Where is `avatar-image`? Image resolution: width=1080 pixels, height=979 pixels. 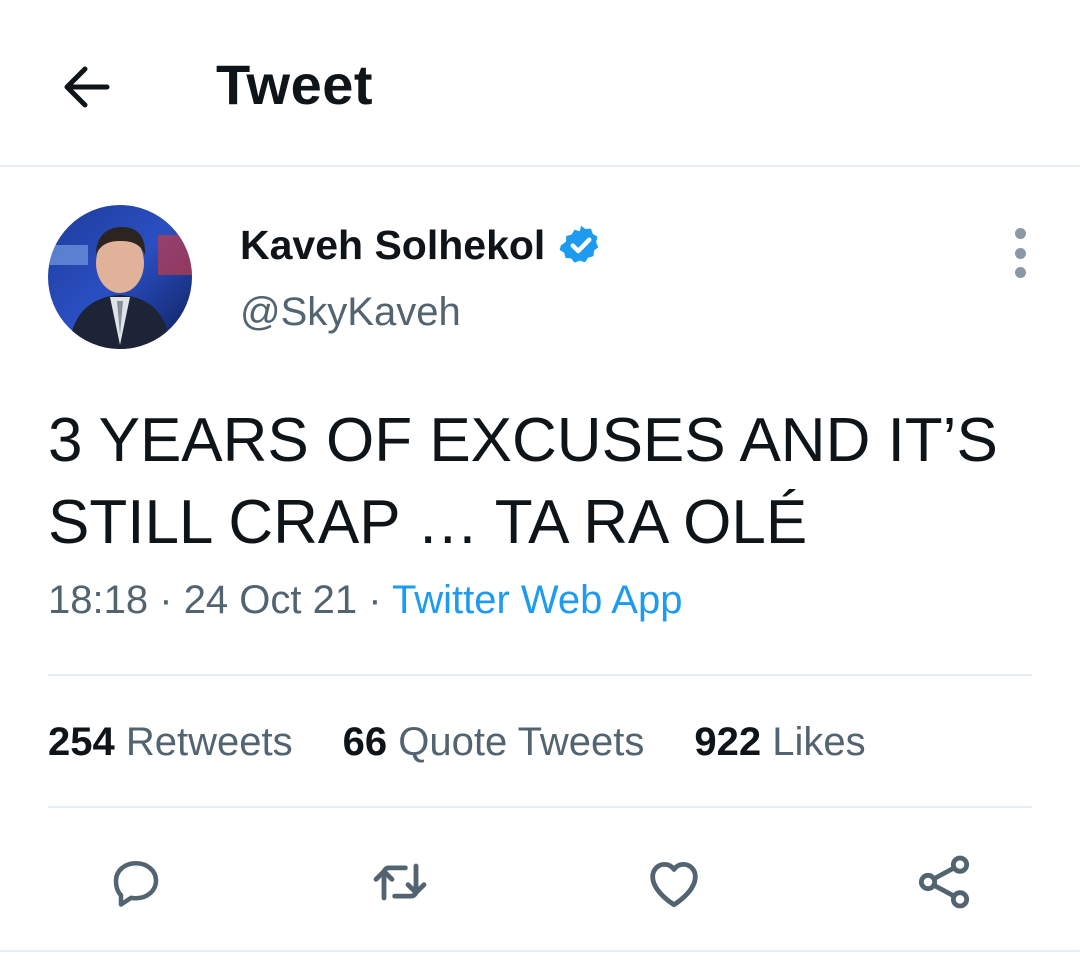
avatar-image is located at coordinates (120, 277).